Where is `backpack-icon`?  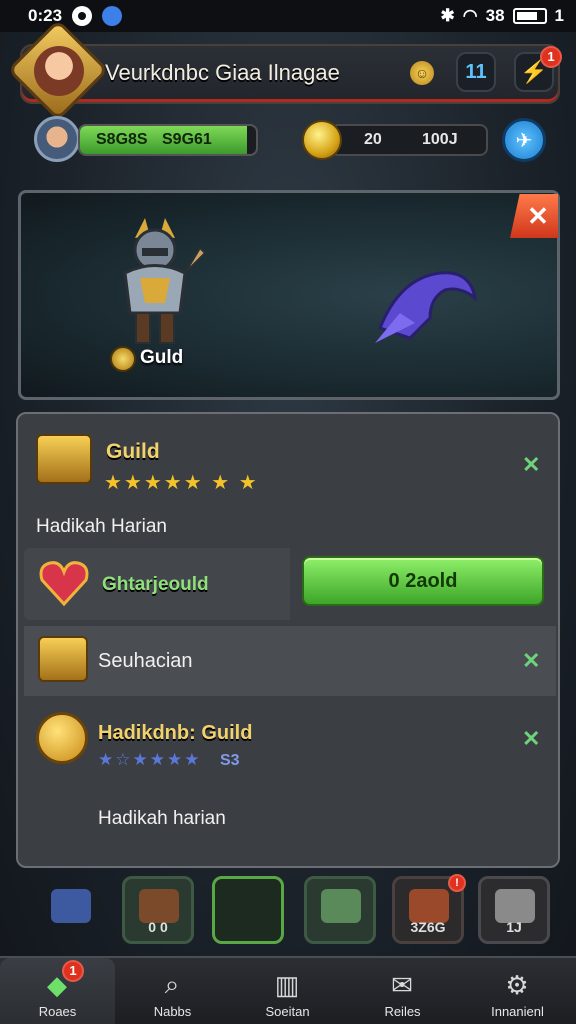
backpack-icon is located at coordinates (71, 906).